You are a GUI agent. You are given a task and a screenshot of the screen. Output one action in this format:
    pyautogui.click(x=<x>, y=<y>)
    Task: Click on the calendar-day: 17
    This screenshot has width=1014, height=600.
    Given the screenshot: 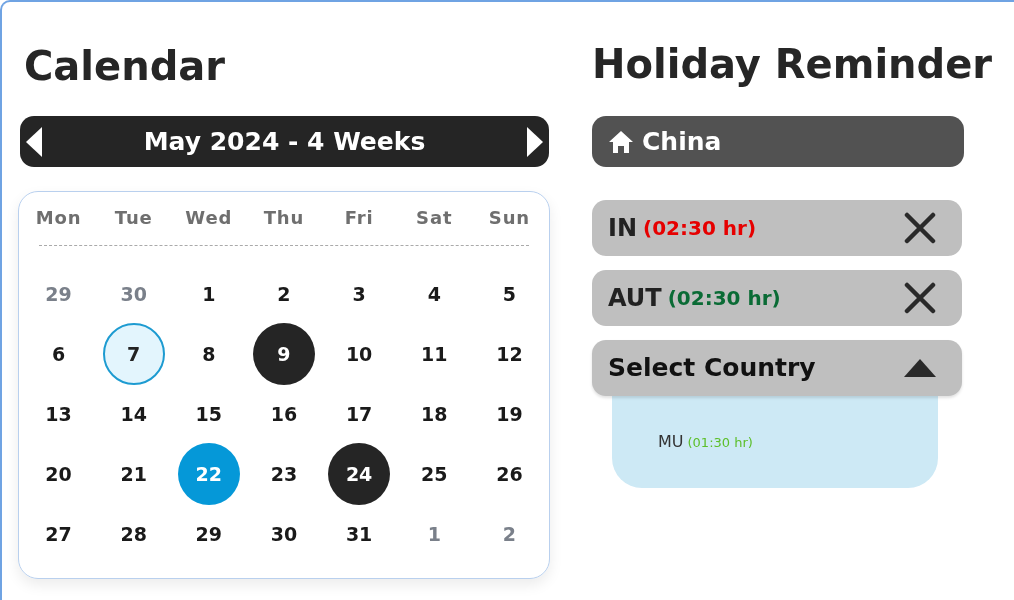 What is the action you would take?
    pyautogui.click(x=359, y=414)
    